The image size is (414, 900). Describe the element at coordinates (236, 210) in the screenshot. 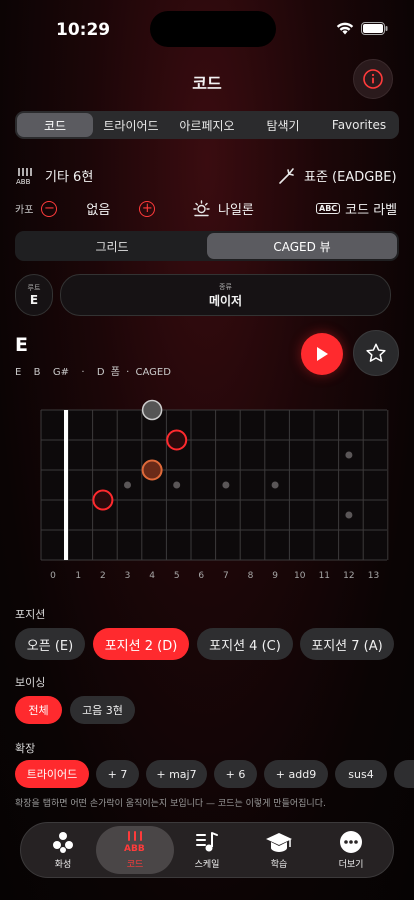

I see `string-type-label: 나일론` at that location.